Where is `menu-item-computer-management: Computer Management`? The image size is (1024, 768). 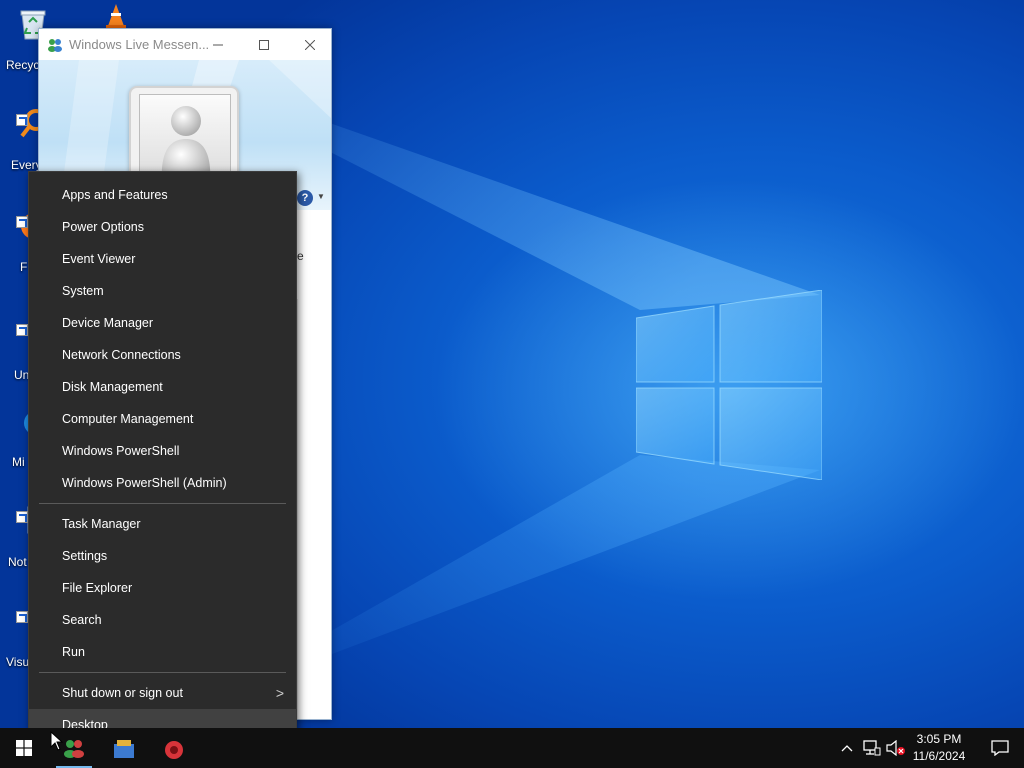 menu-item-computer-management: Computer Management is located at coordinates (162, 419).